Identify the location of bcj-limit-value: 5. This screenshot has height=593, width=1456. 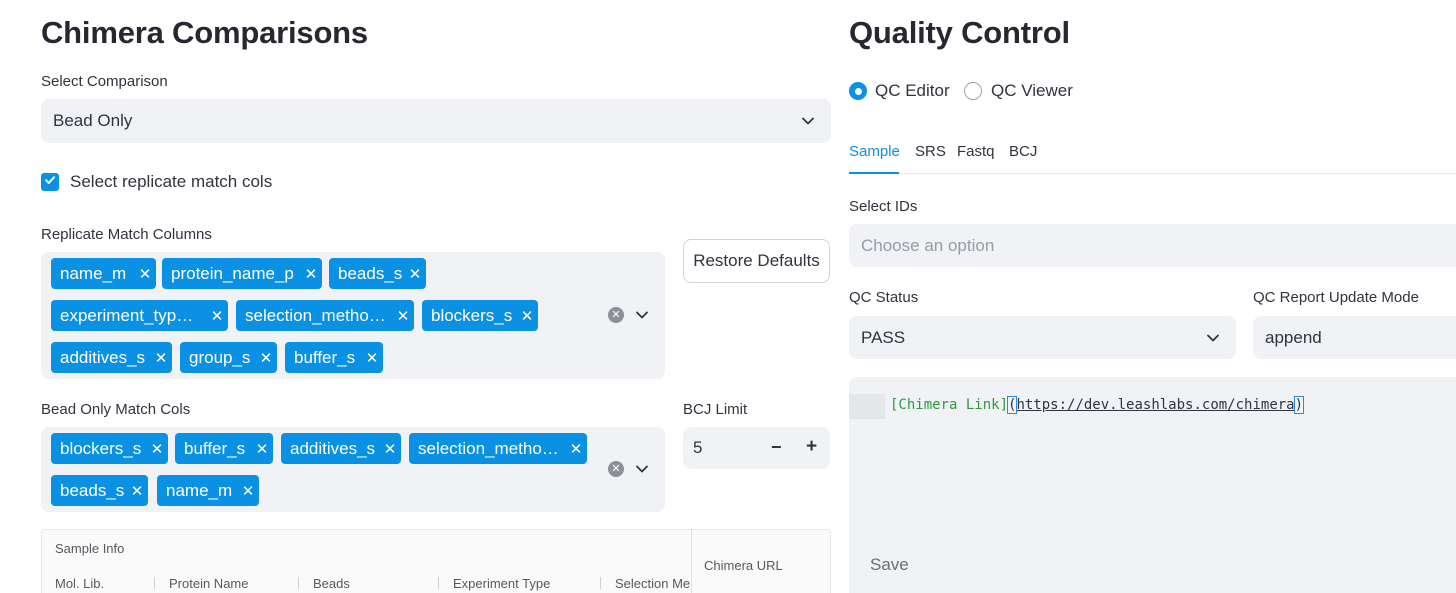
(697, 448).